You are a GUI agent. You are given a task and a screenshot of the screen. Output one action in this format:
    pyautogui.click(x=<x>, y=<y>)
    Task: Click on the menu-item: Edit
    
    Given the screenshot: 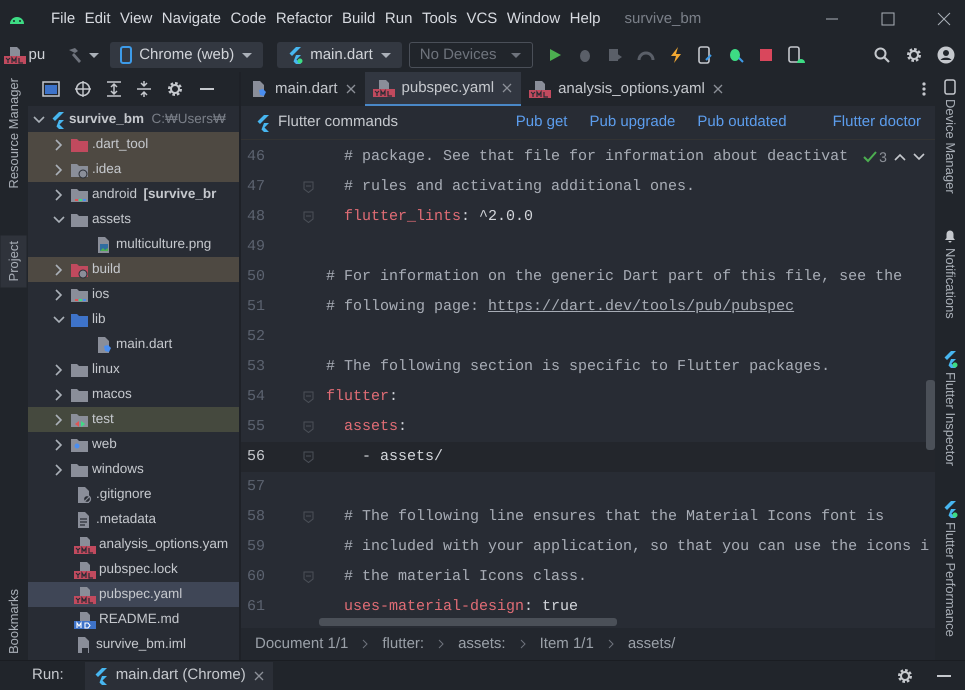 What is the action you would take?
    pyautogui.click(x=98, y=19)
    